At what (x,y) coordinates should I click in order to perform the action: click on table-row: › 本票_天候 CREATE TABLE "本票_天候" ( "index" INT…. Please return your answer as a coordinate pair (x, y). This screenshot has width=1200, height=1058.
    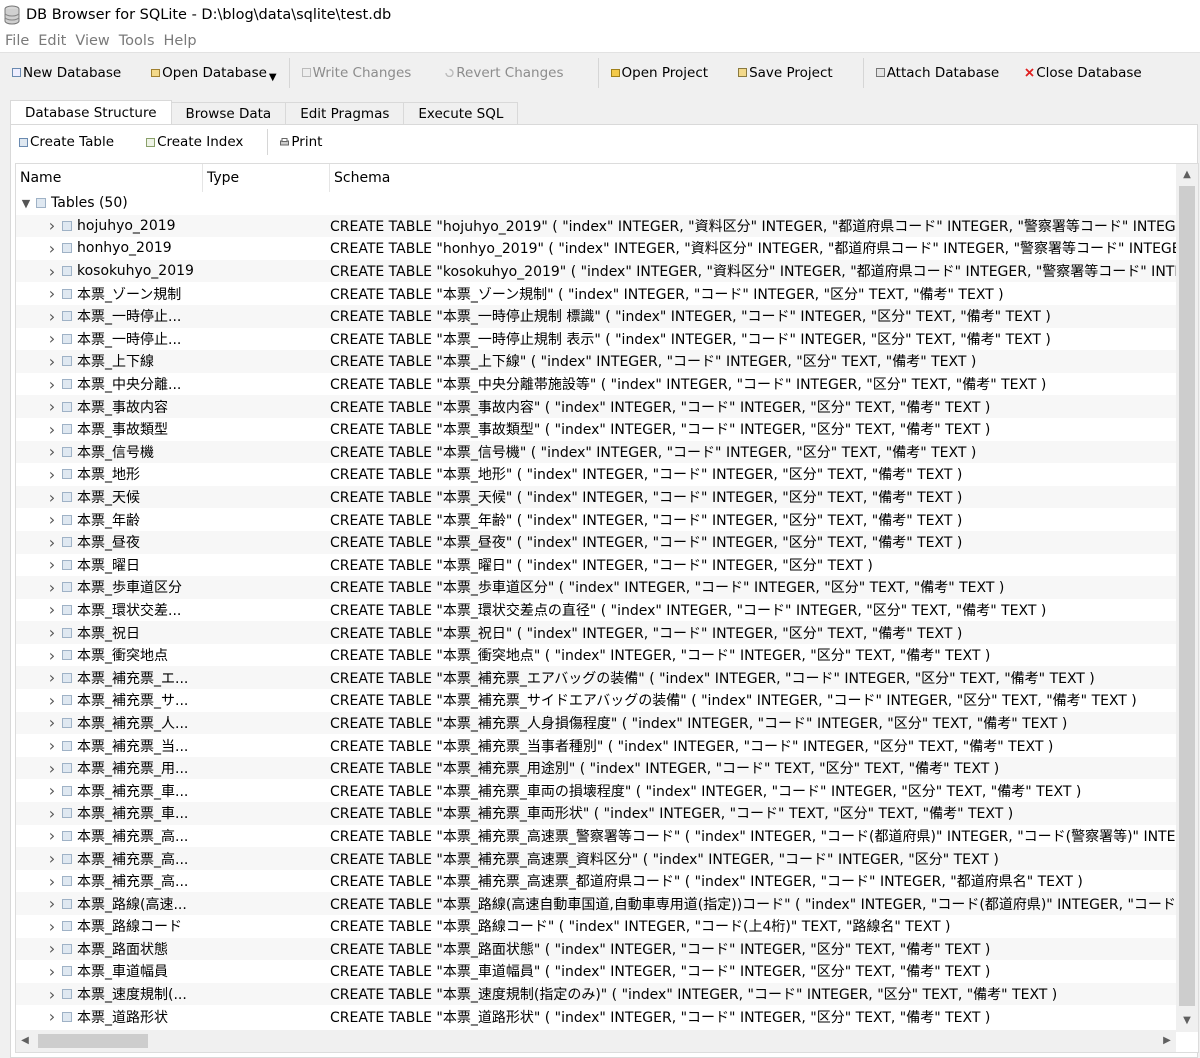
    Looking at the image, I should click on (596, 497).